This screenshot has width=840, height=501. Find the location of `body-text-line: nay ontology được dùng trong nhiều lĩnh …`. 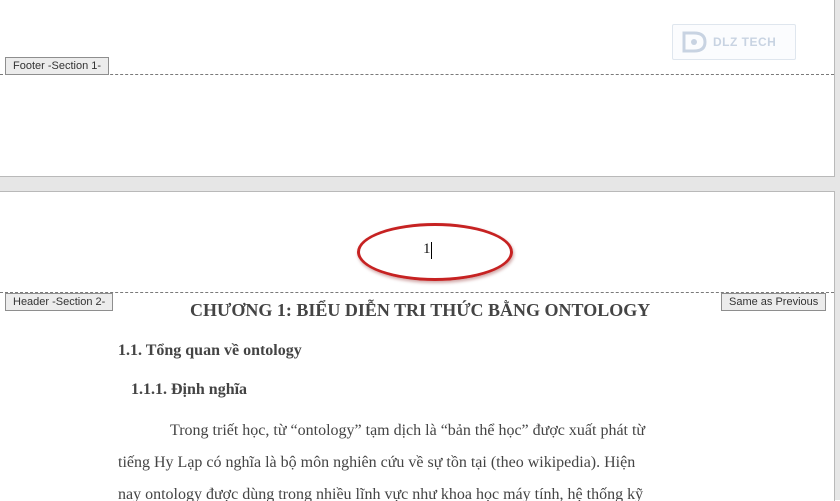

body-text-line: nay ontology được dùng trong nhiều lĩnh … is located at coordinates (427, 493).